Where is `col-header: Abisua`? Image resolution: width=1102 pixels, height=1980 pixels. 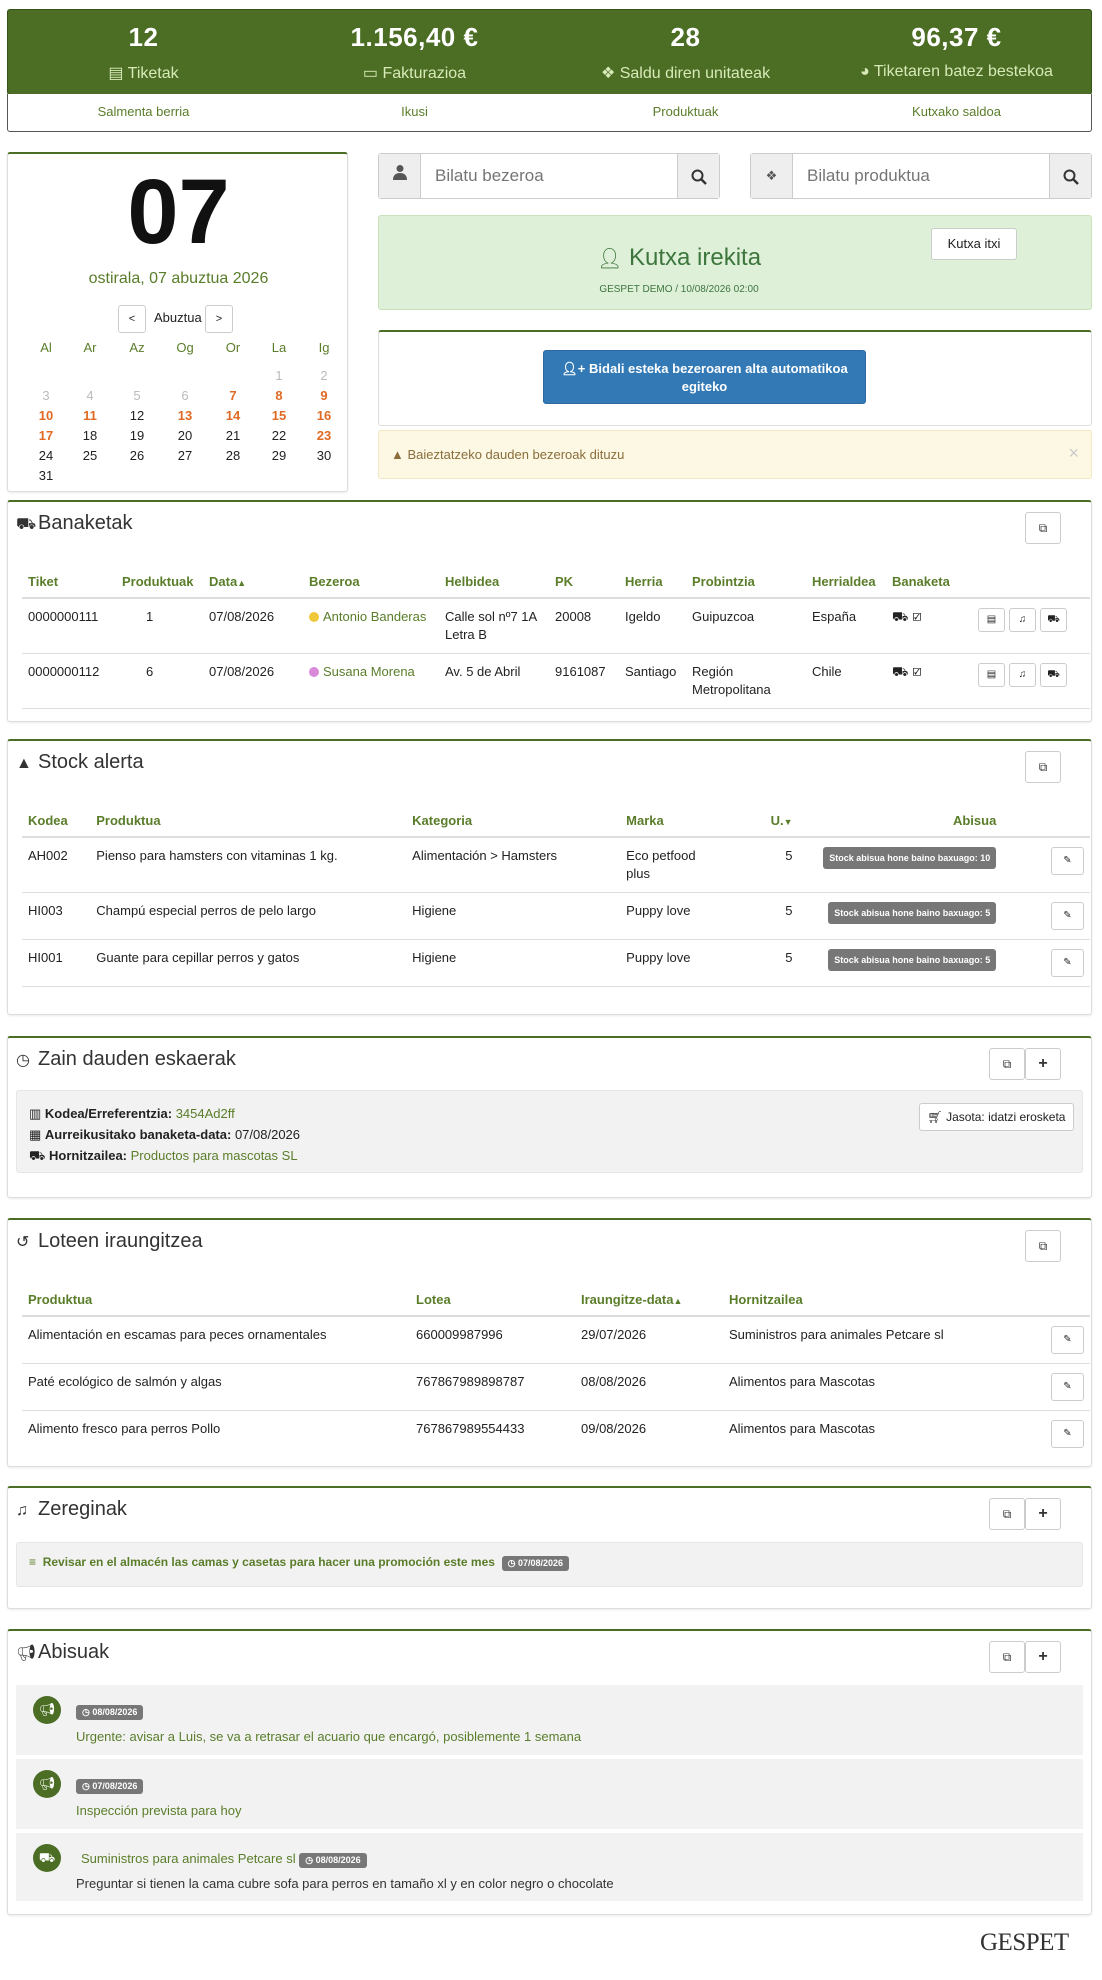
col-header: Abisua is located at coordinates (900, 819).